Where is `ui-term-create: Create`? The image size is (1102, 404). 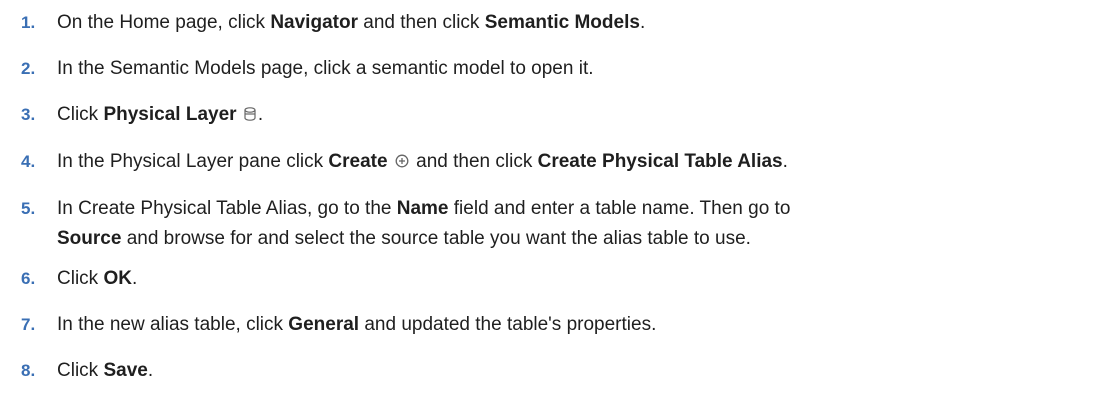 ui-term-create: Create is located at coordinates (358, 161).